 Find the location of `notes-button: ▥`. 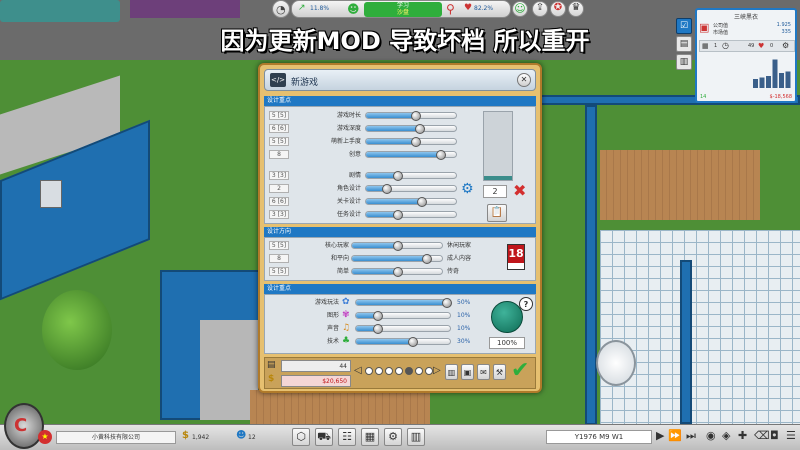

notes-button: ▥ is located at coordinates (451, 372).